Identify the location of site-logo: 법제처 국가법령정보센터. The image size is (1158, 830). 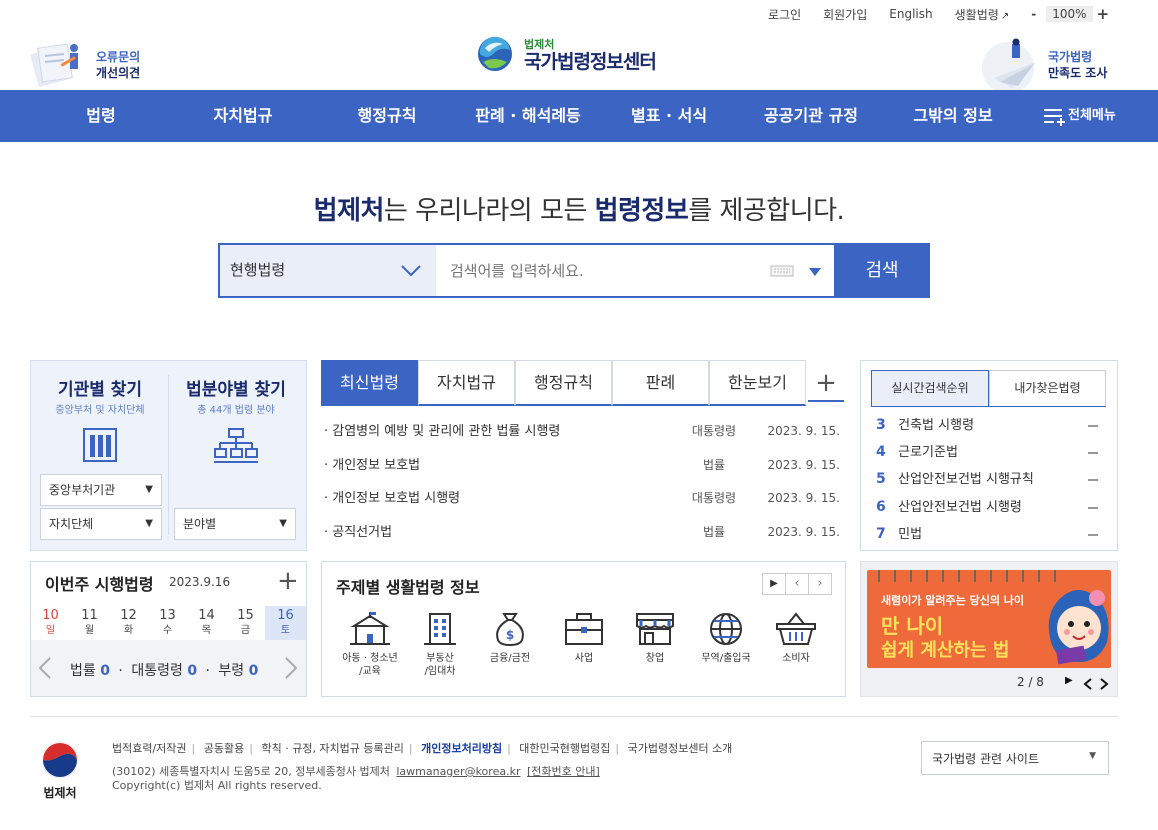
(577, 54).